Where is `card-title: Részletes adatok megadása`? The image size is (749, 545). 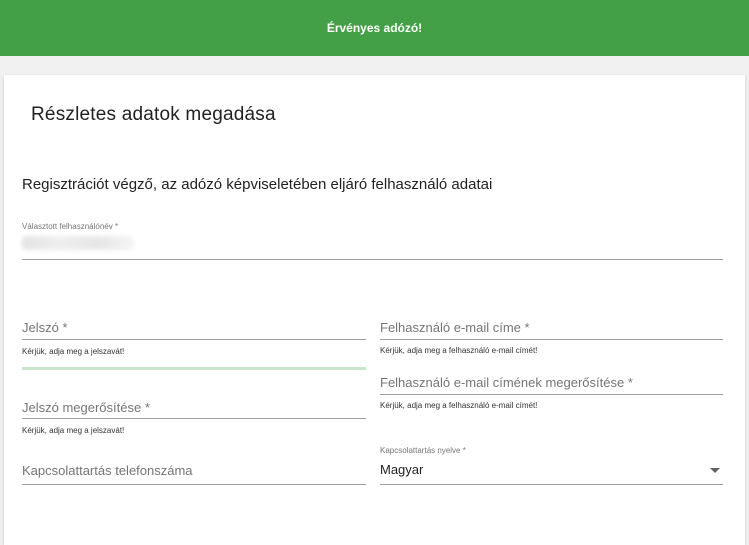
card-title: Részletes adatok megadása is located at coordinates (153, 114).